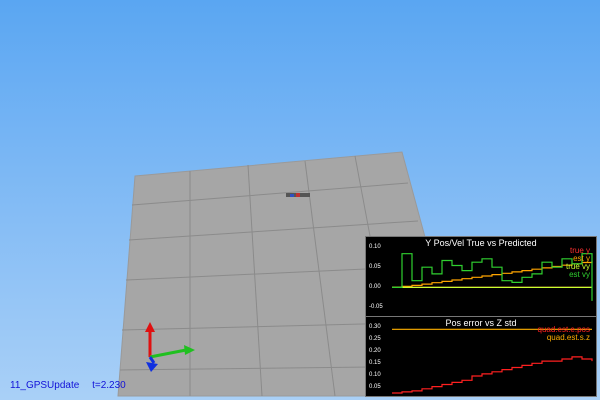  Describe the element at coordinates (45, 385) in the screenshot. I see `scenario-name: 11_GPSUpdate` at that location.